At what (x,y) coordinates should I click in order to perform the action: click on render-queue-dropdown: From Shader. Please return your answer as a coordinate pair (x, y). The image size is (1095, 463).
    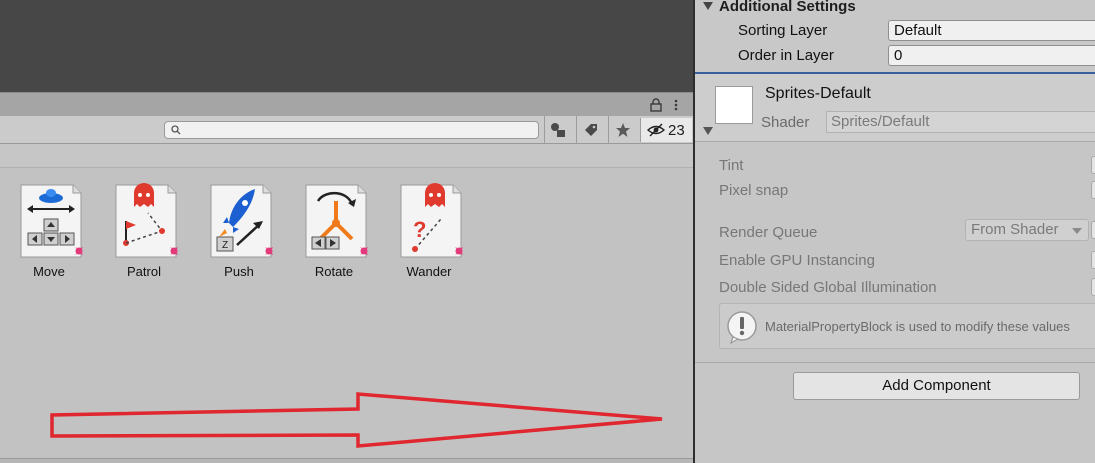
    Looking at the image, I should click on (1027, 230).